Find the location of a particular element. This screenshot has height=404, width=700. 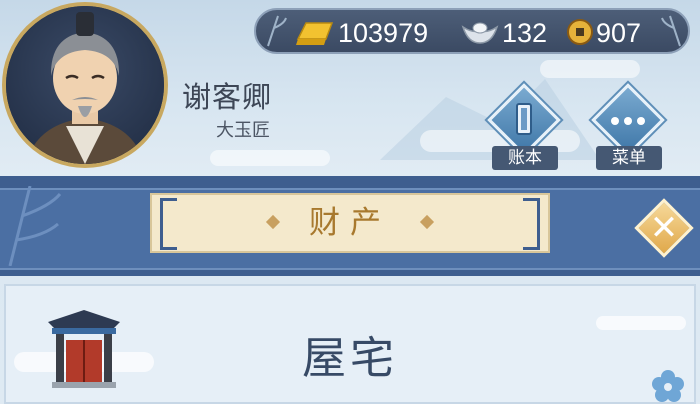

close-icon: ✕ is located at coordinates (664, 228).